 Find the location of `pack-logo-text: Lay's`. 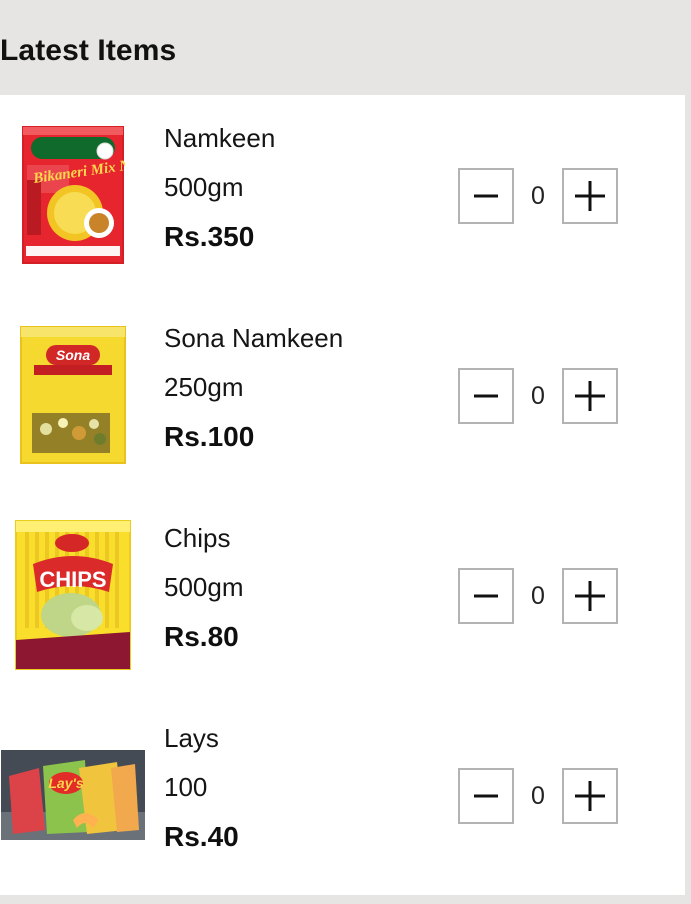

pack-logo-text: Lay's is located at coordinates (65, 783).